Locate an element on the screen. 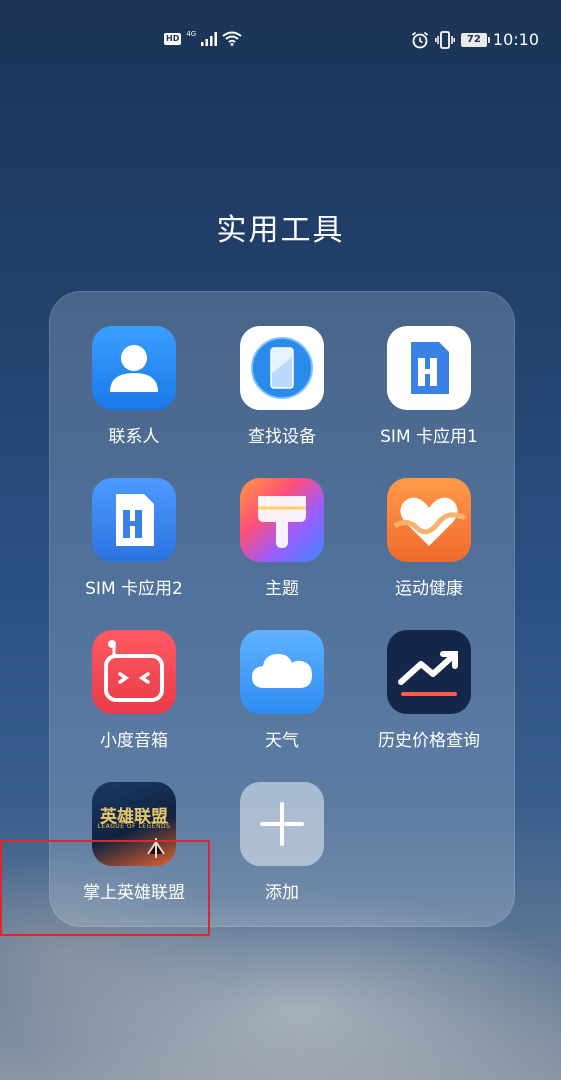  app-find-device: 查找设备 is located at coordinates (282, 386).